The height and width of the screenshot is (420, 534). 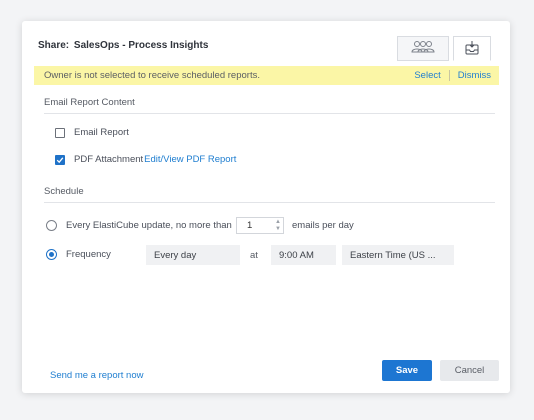 I want to click on stepper-up-icon: ▲, so click(x=278, y=222).